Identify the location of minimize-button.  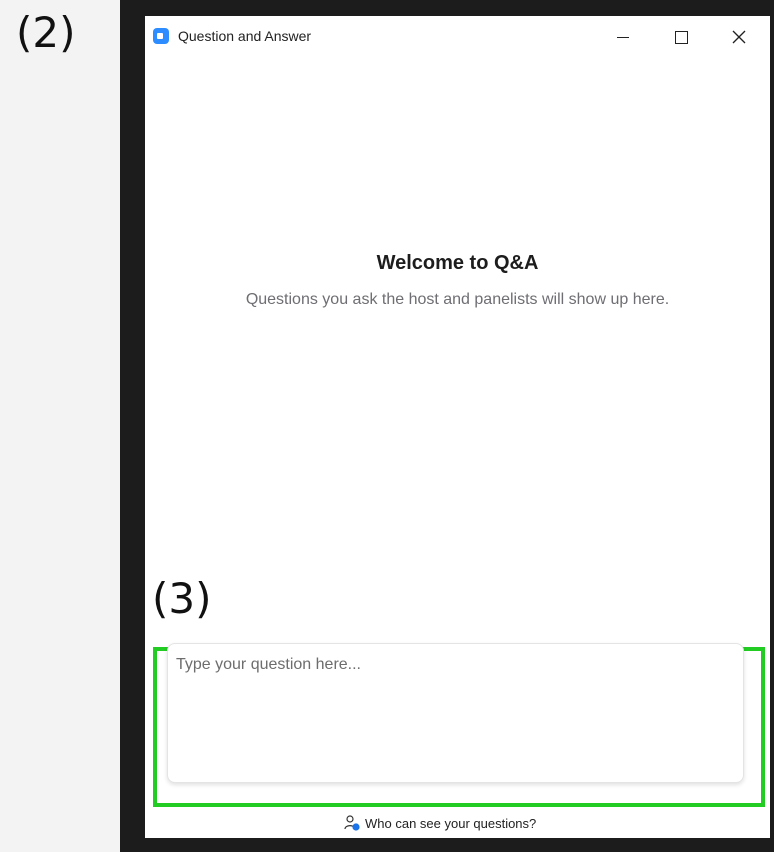
(623, 37).